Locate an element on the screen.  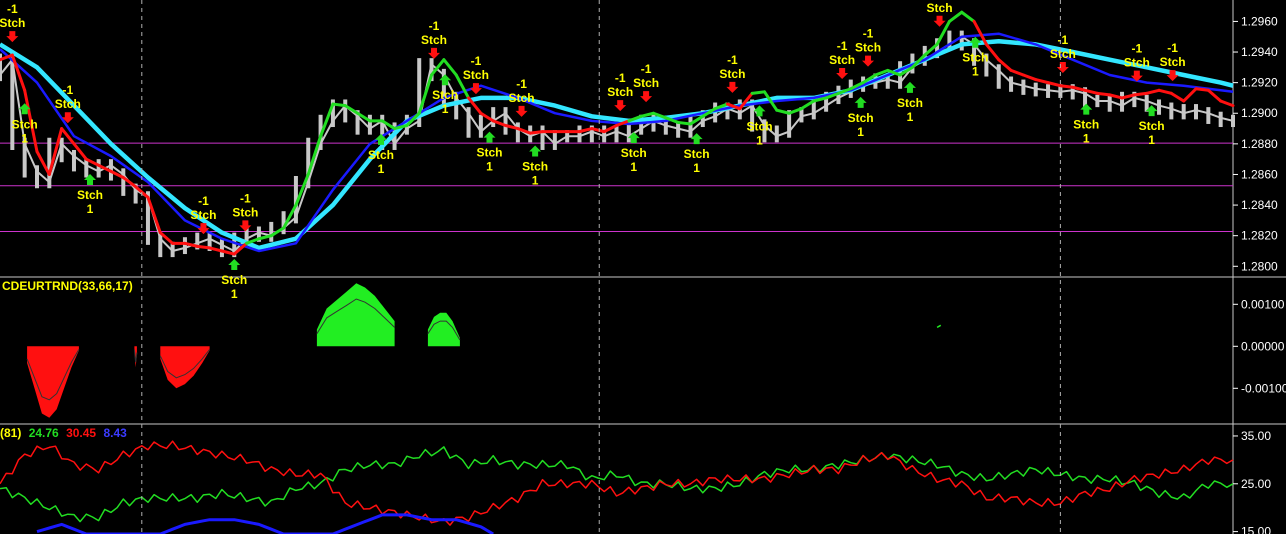
adx-tick-label-2: 15.00 is located at coordinates (1256, 529).